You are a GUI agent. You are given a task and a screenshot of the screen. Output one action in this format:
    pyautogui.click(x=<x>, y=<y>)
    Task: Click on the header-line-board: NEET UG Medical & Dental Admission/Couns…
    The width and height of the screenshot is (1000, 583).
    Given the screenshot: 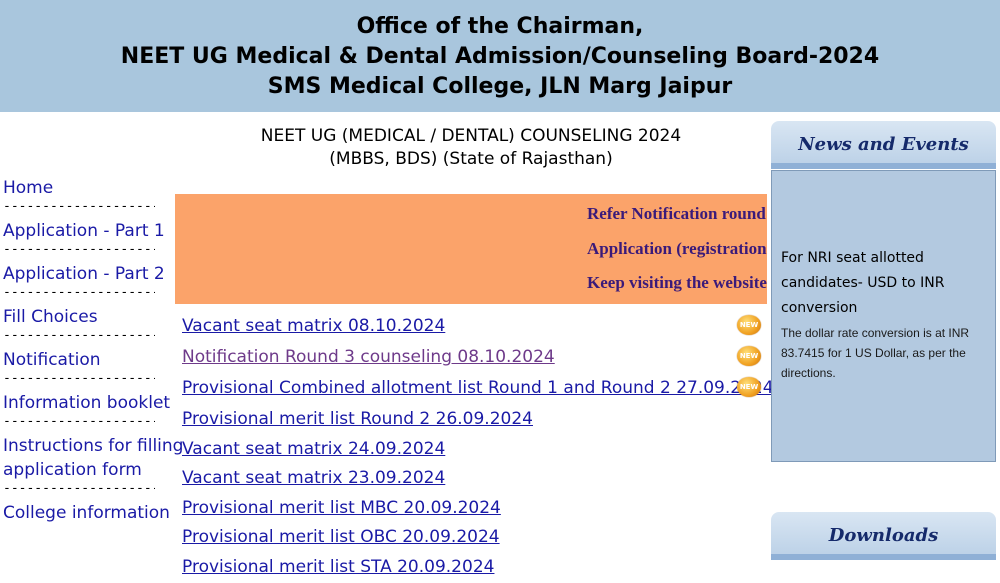 What is the action you would take?
    pyautogui.click(x=500, y=57)
    